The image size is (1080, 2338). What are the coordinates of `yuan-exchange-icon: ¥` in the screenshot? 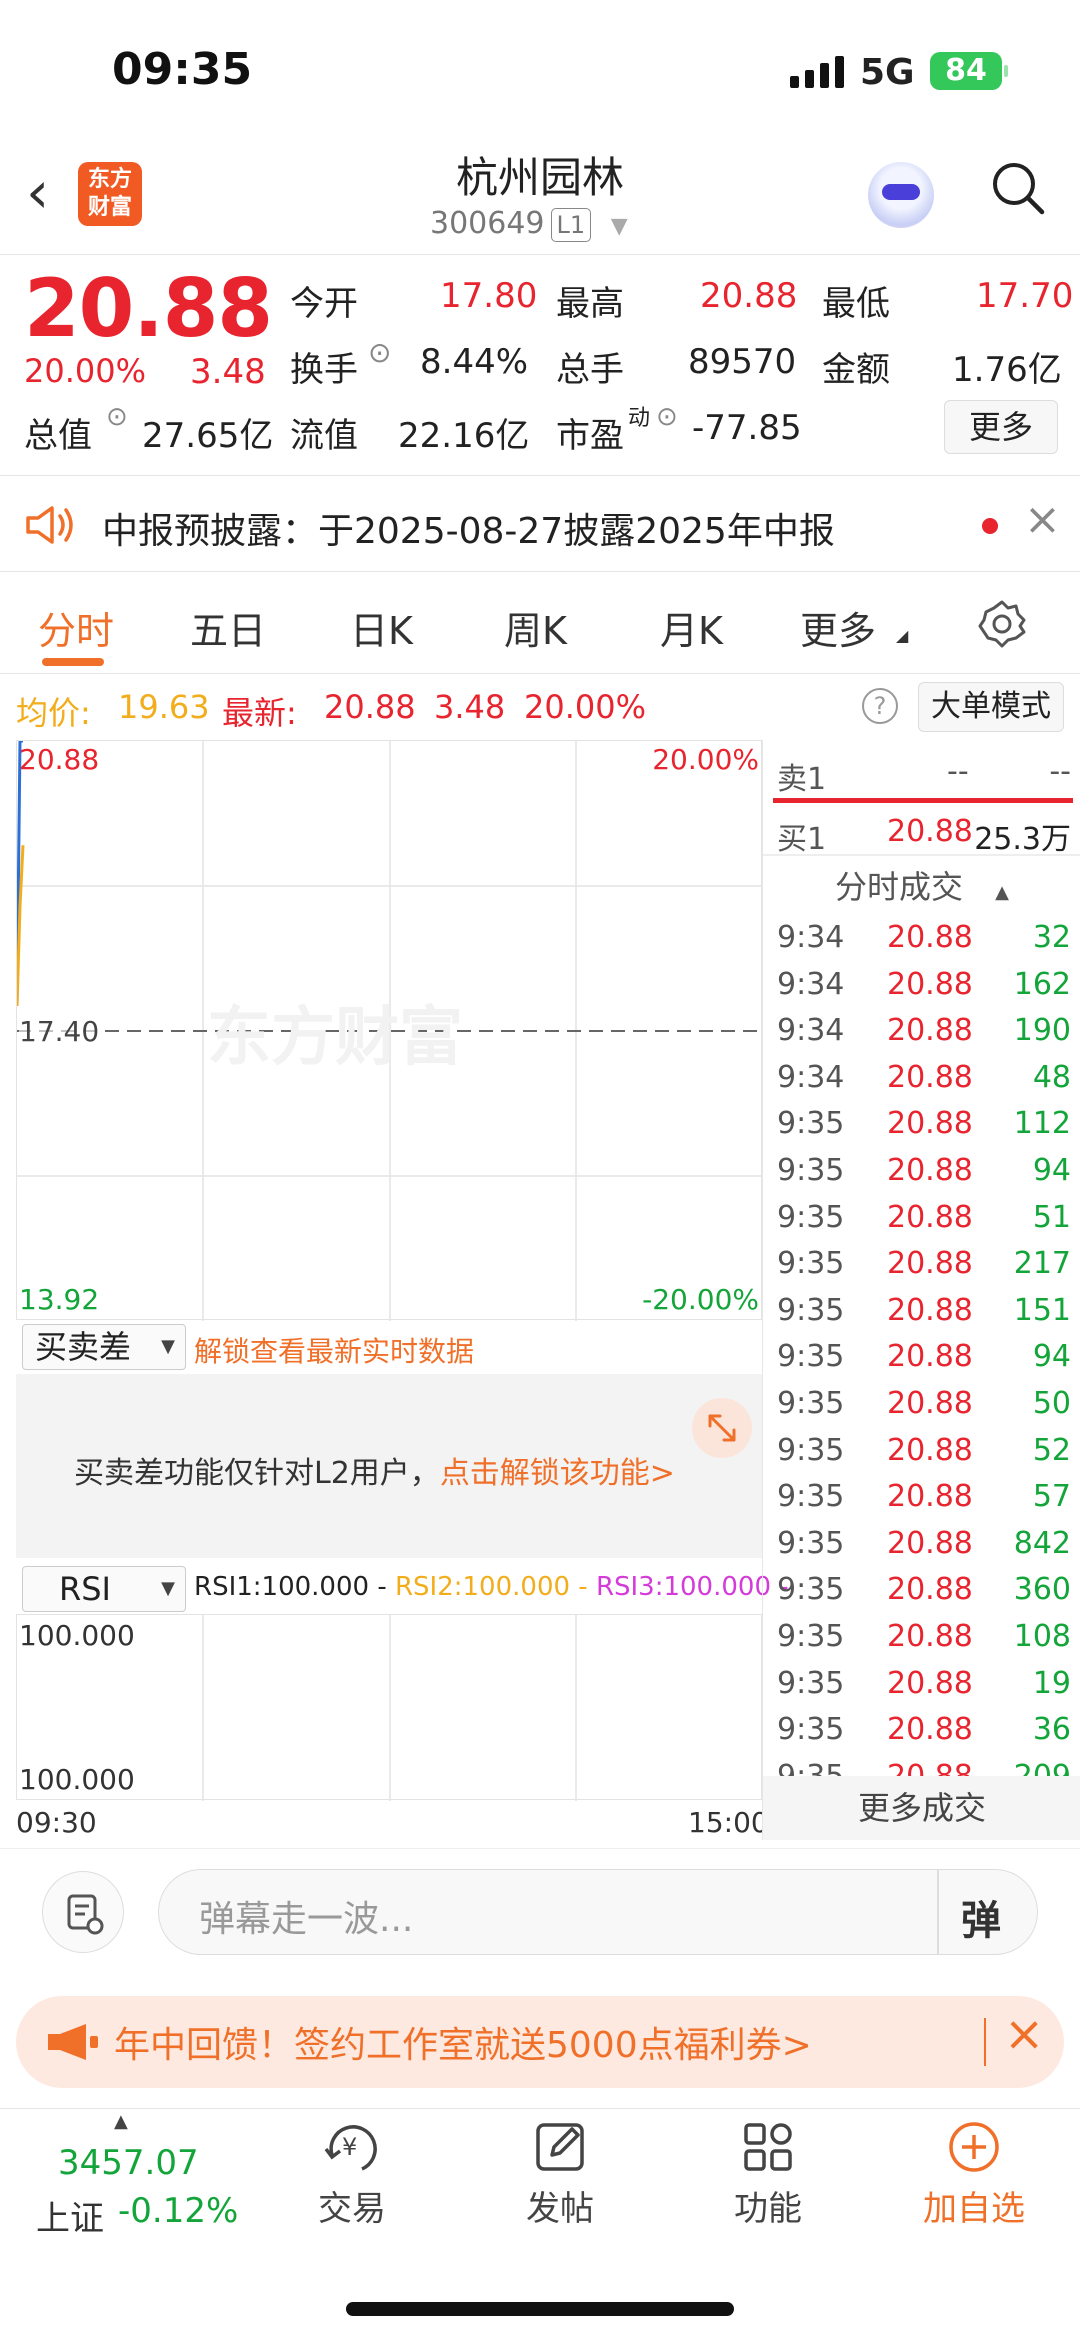 It's located at (350, 2148).